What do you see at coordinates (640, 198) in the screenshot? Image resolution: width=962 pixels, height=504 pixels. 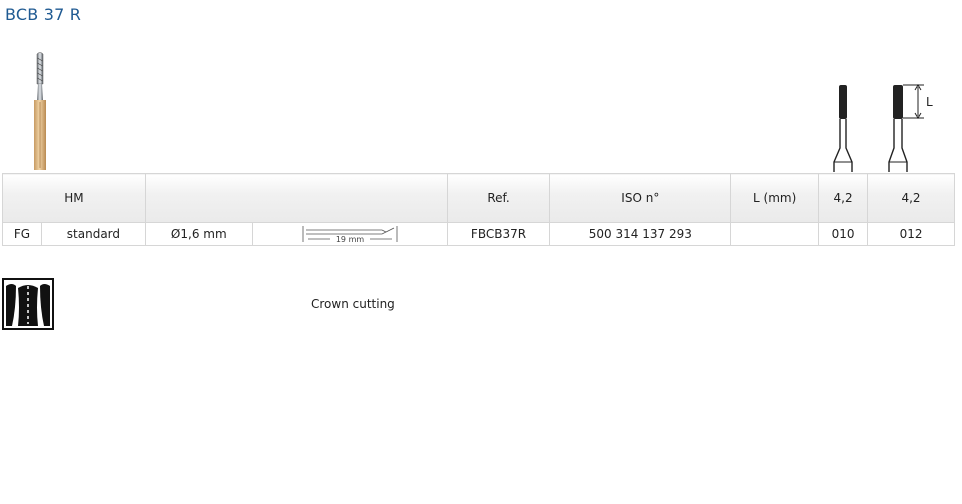 I see `header-iso: ISO n°` at bounding box center [640, 198].